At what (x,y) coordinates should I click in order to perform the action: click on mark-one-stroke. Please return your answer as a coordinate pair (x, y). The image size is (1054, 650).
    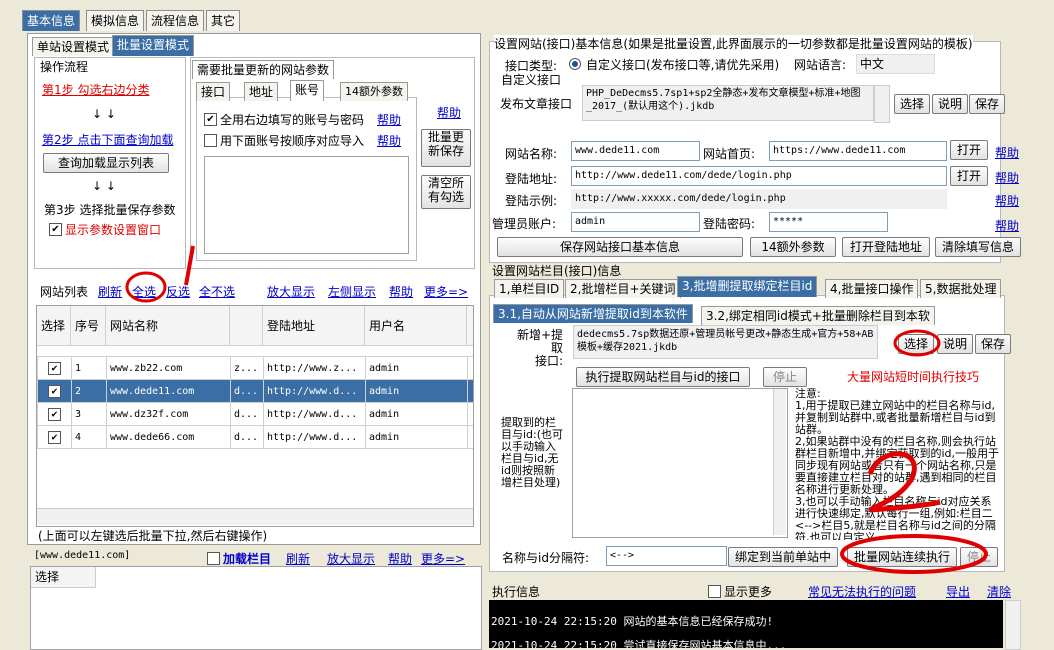
    Looking at the image, I should click on (189, 265).